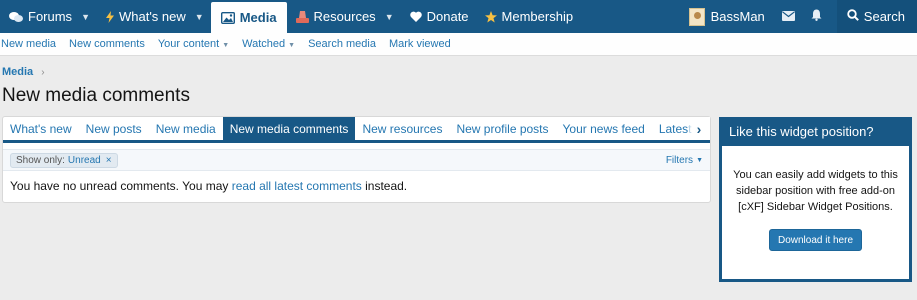 This screenshot has height=300, width=917. What do you see at coordinates (297, 186) in the screenshot?
I see `read-all-latest-comments-link: read all latest comments` at bounding box center [297, 186].